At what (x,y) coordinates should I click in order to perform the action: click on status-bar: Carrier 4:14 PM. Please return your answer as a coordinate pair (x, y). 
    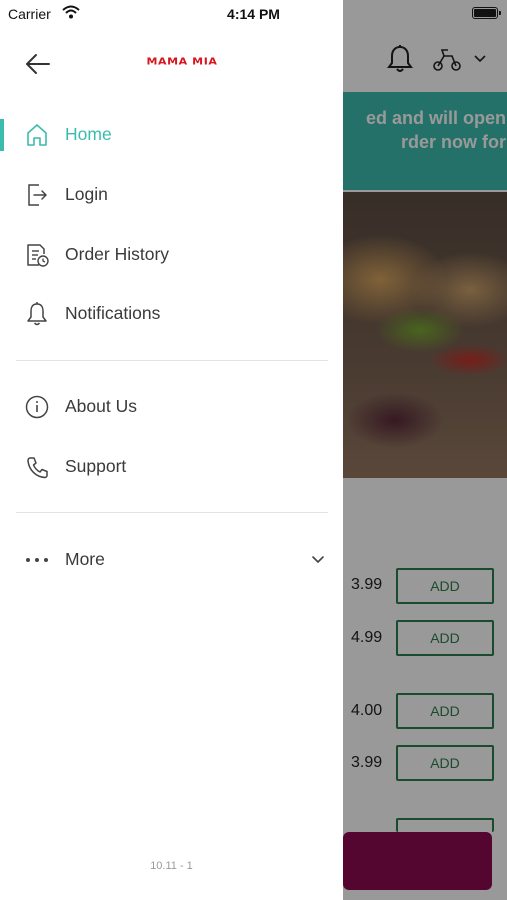
    Looking at the image, I should click on (253, 15).